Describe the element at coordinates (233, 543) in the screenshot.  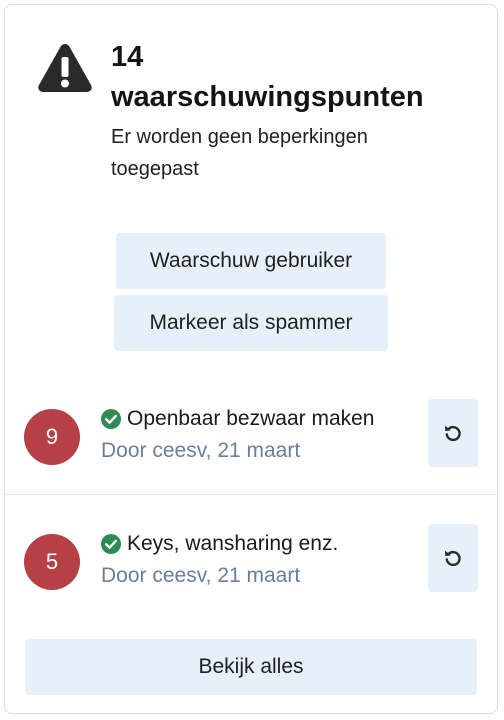
I see `warning-title-text: Keys, wansharing enz.` at that location.